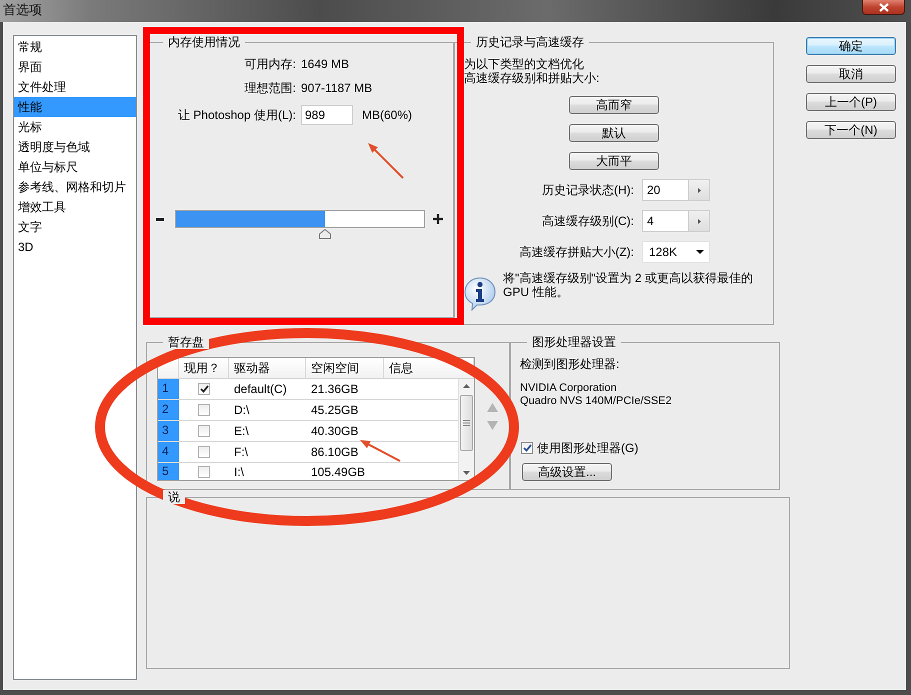 The width and height of the screenshot is (911, 695). What do you see at coordinates (270, 64) in the screenshot?
I see `available-memory-label: 可用内存:` at bounding box center [270, 64].